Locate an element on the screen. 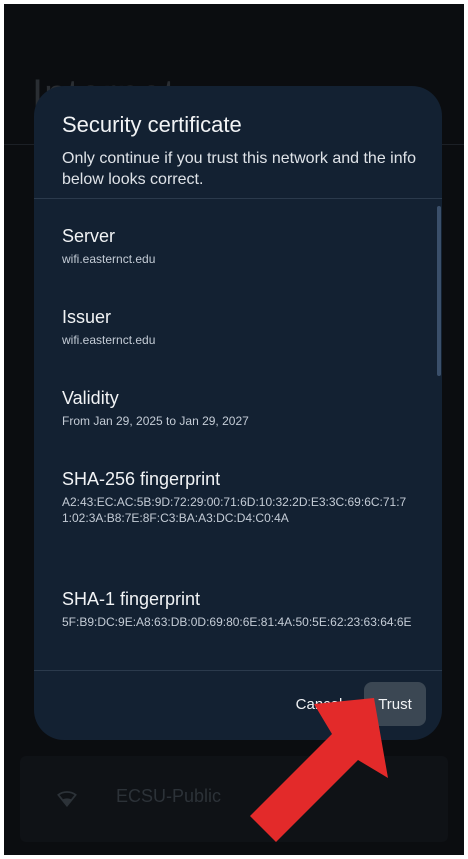 This screenshot has height=859, width=468. background-network-name: ECSU-Public is located at coordinates (169, 796).